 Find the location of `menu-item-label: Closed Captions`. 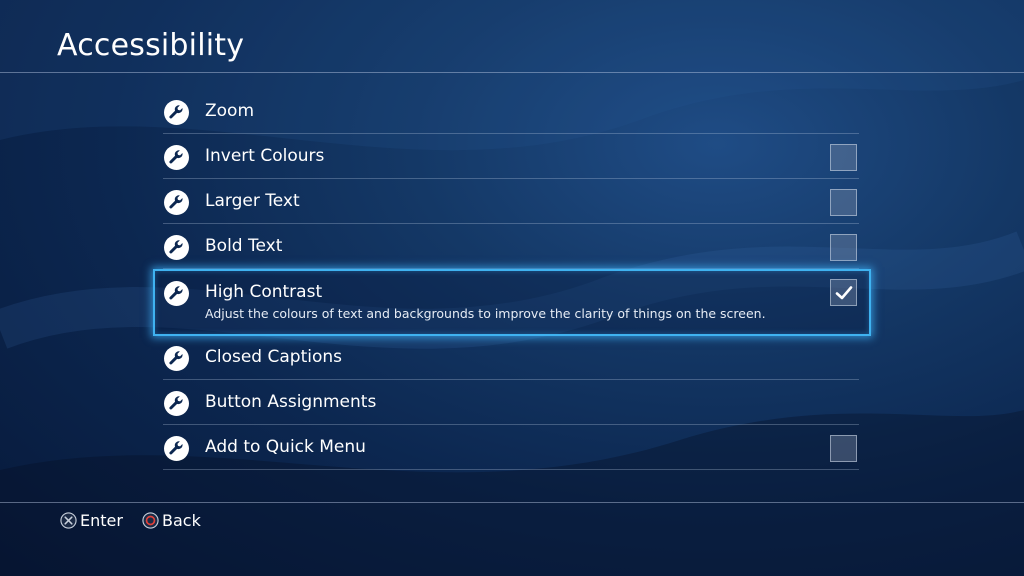

menu-item-label: Closed Captions is located at coordinates (274, 357).